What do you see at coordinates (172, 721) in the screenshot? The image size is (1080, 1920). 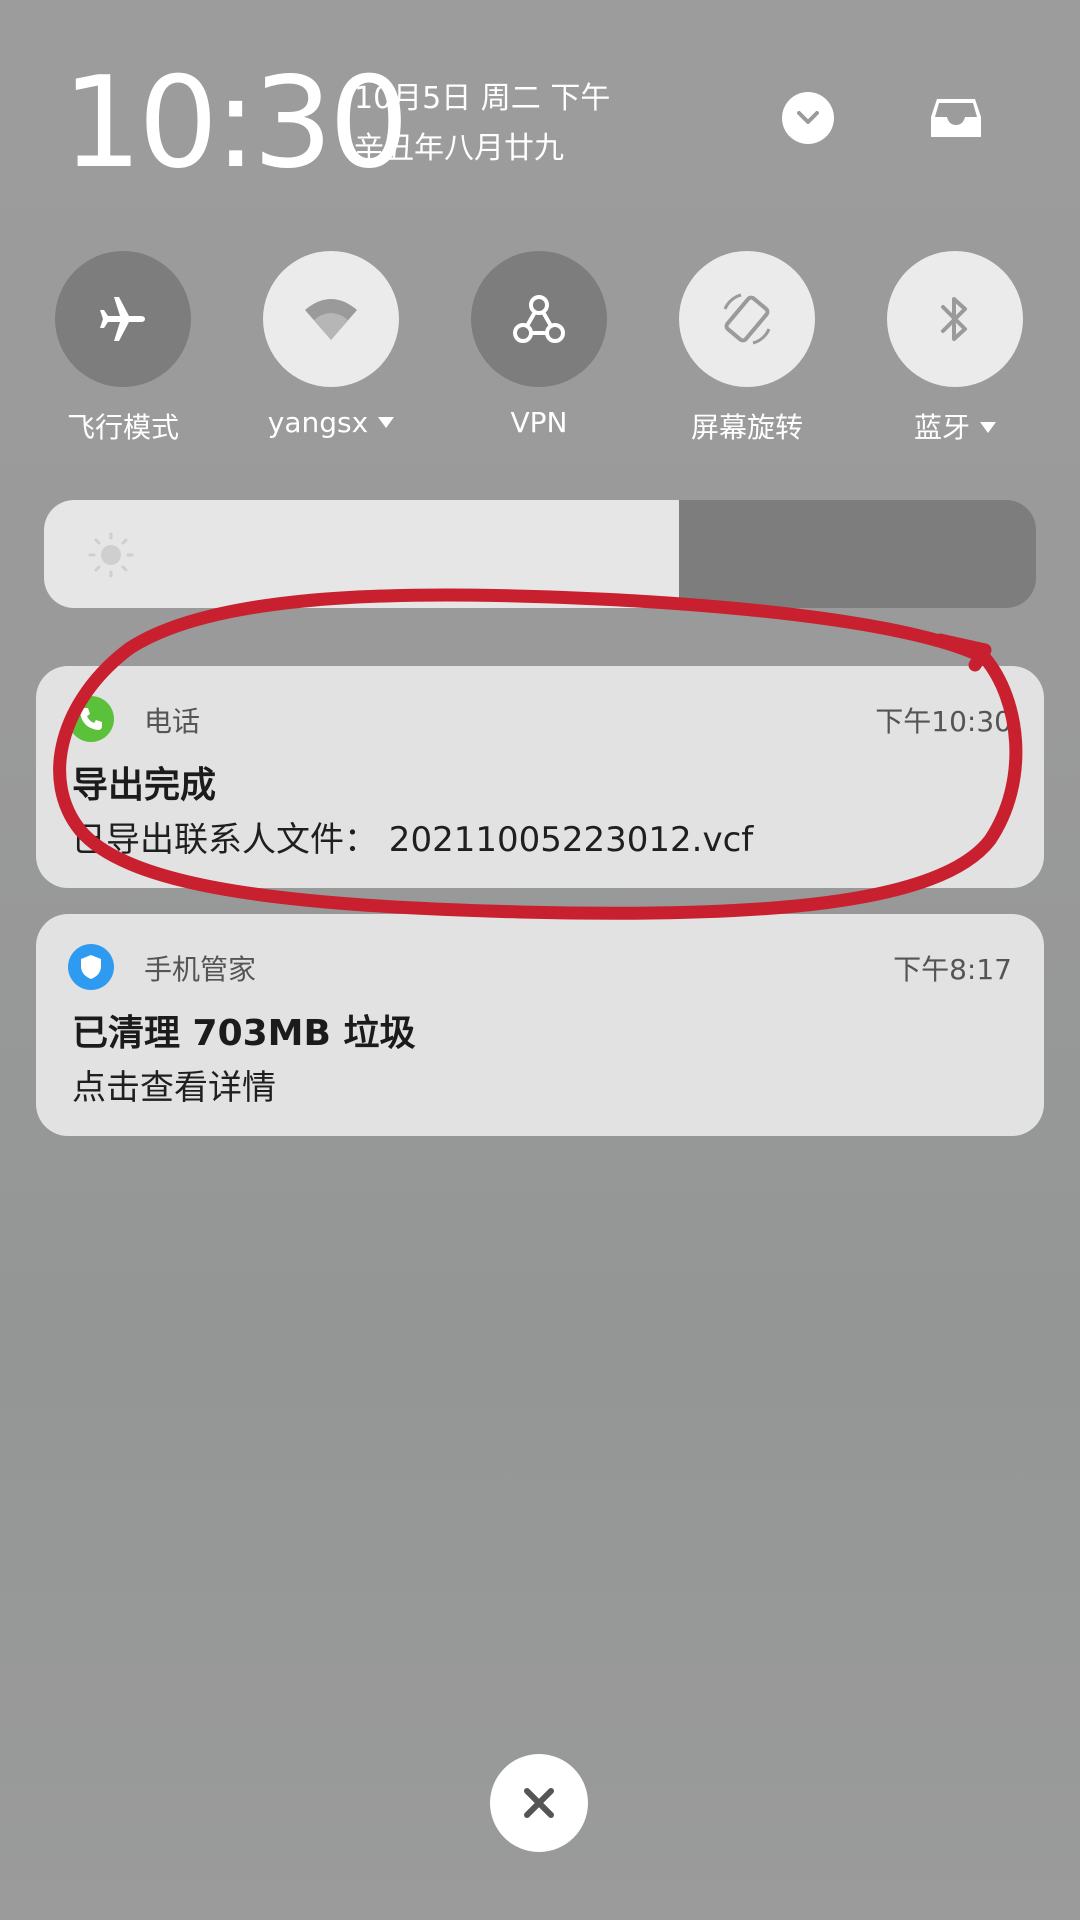 I see `notification-app-name: 电话` at bounding box center [172, 721].